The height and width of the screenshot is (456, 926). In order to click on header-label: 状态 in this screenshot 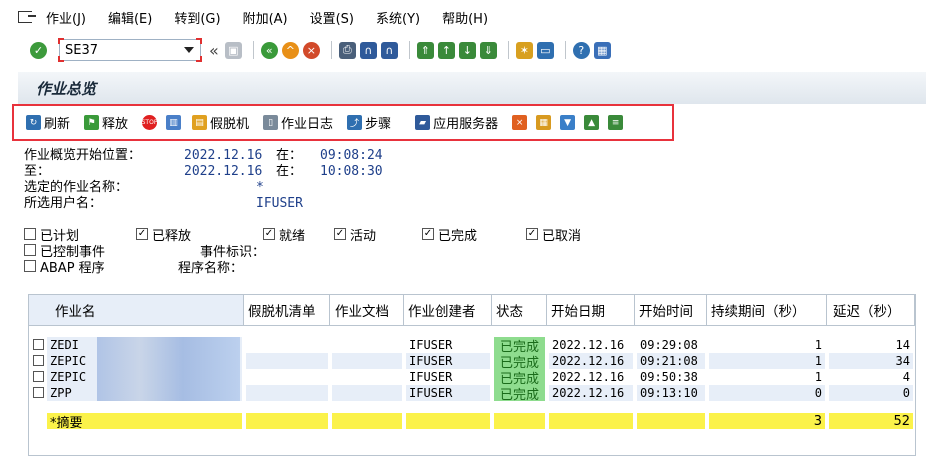, I will do `click(509, 312)`.